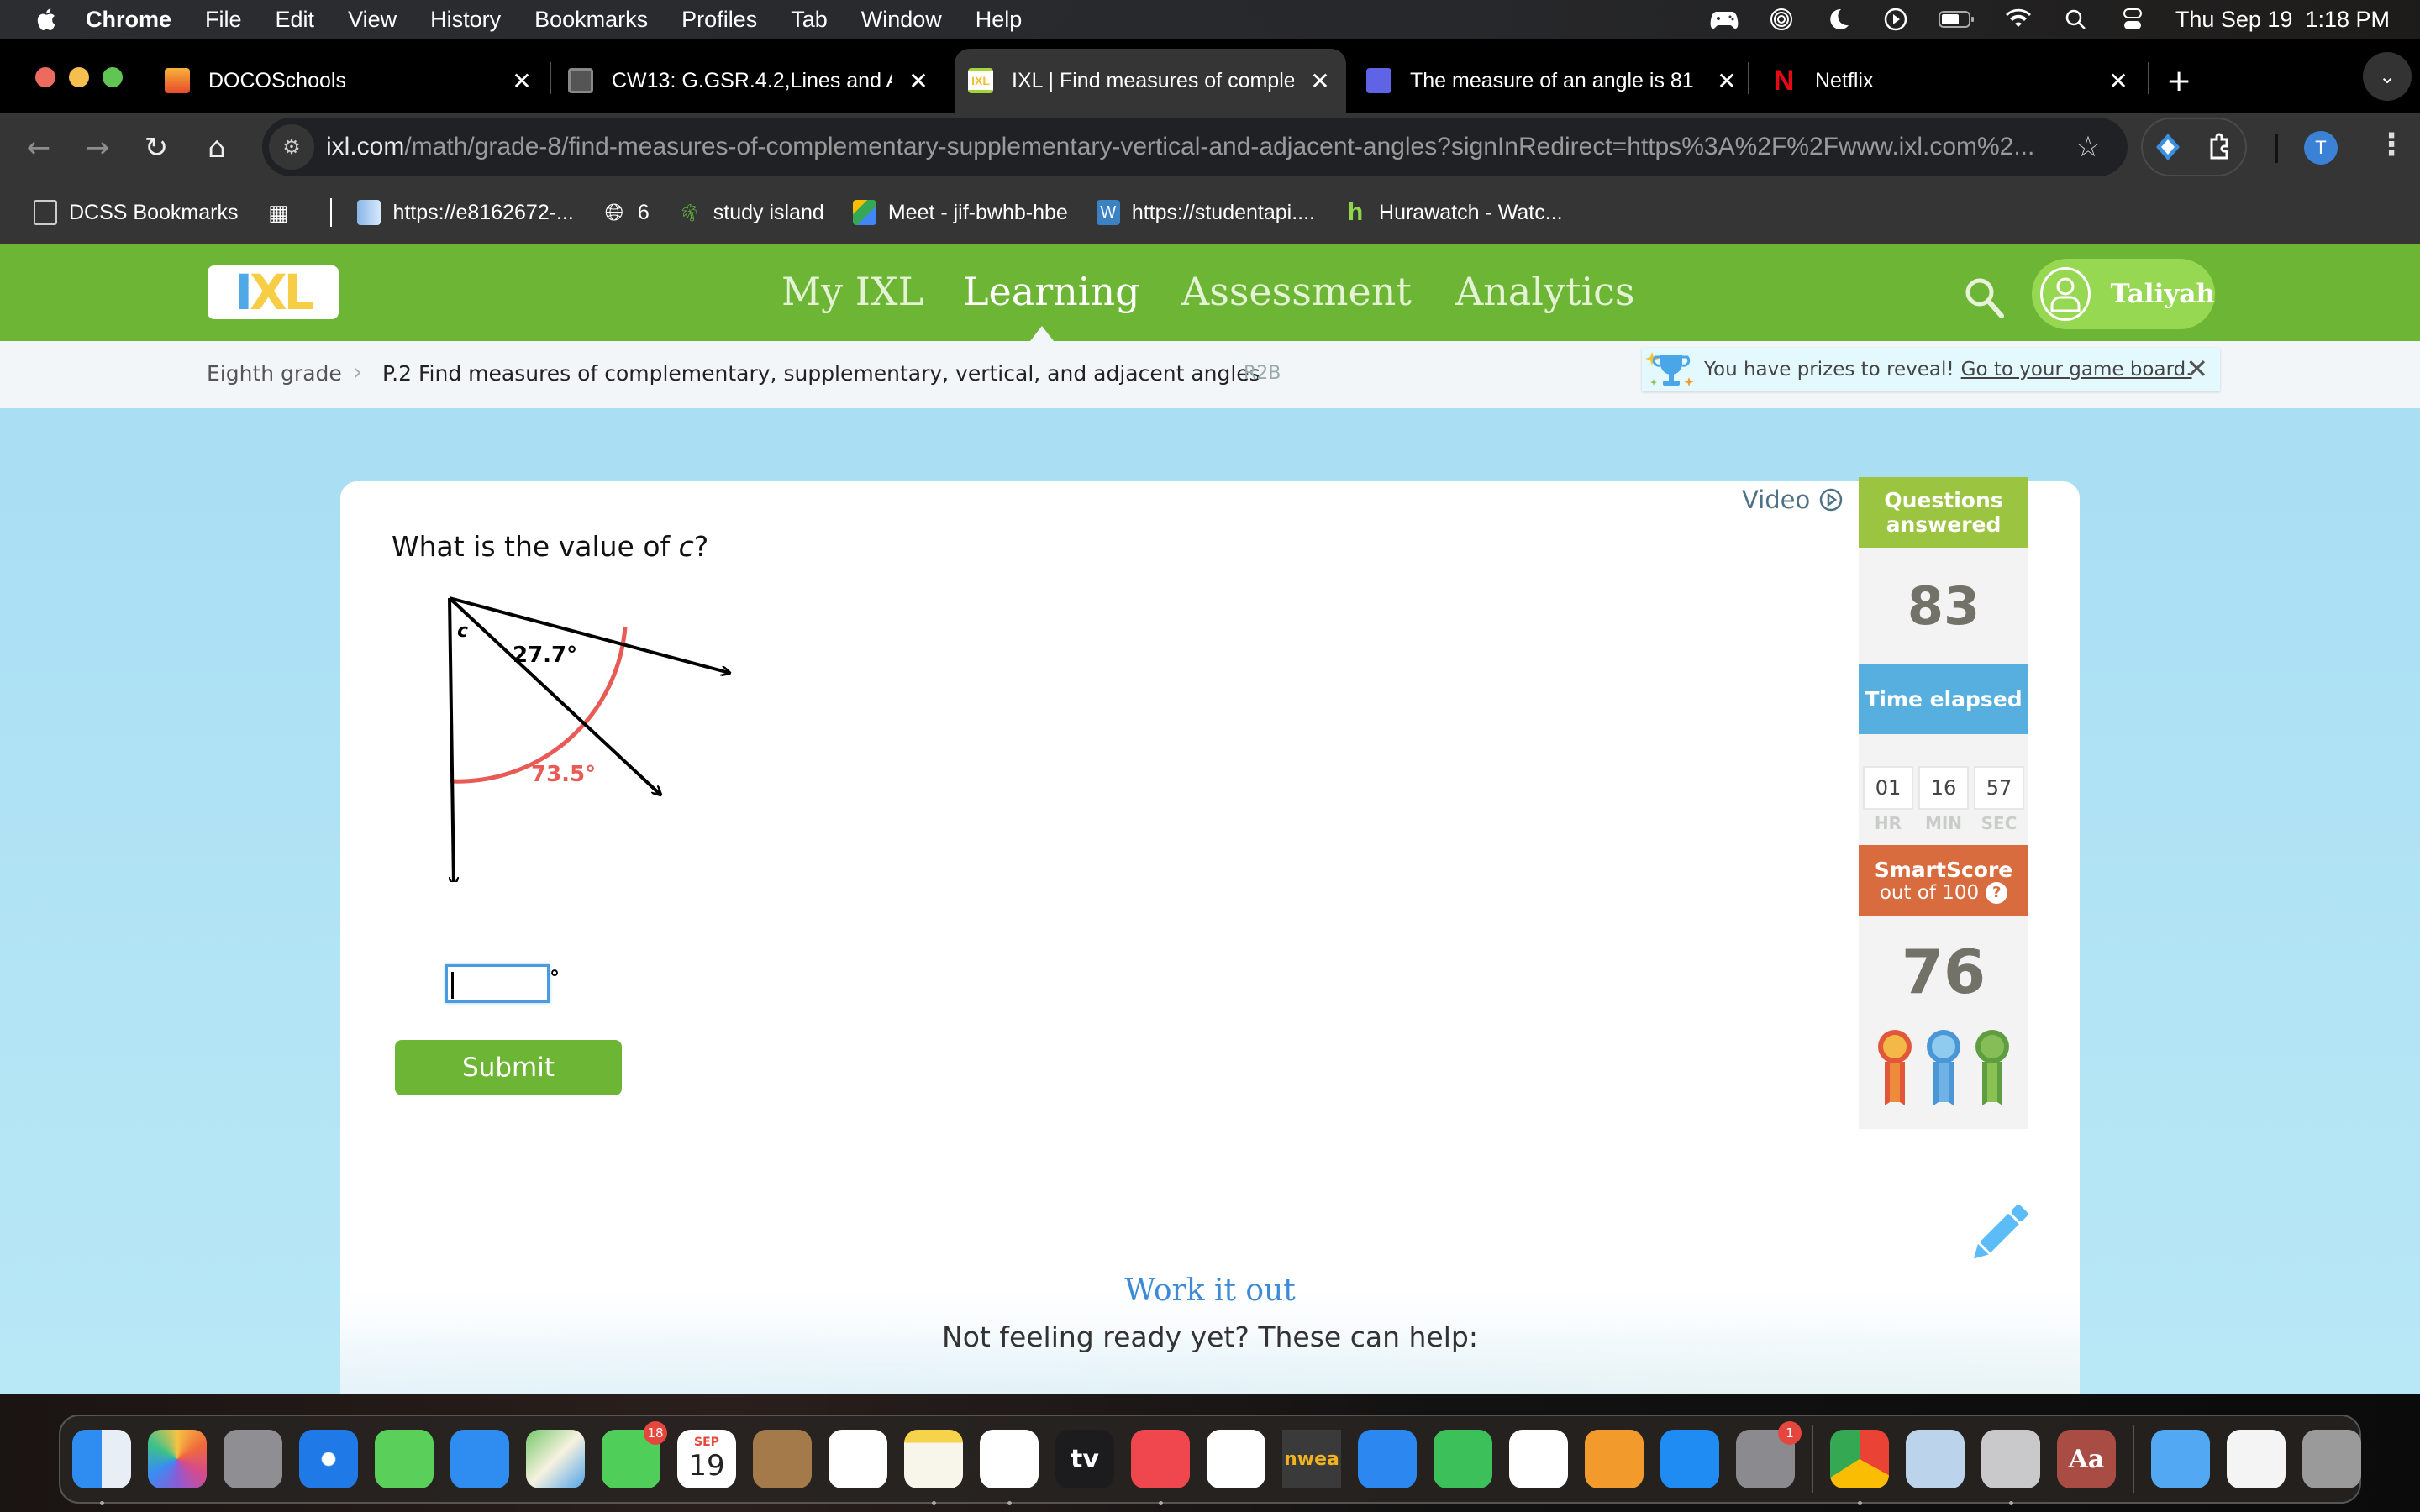 The image size is (2420, 1512). I want to click on dock-app-xcode-like-app-icon, so click(1538, 1459).